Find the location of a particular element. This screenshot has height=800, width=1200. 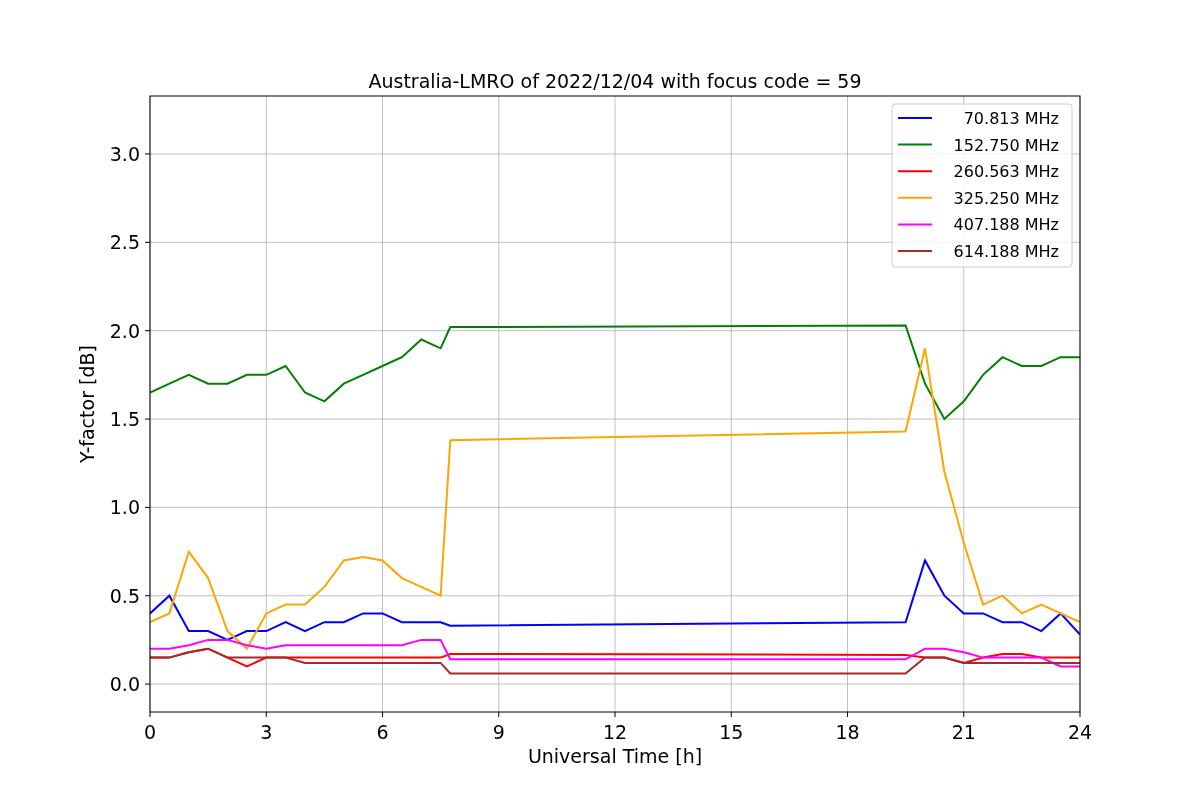

x-tick-label: 24 is located at coordinates (1080, 732).